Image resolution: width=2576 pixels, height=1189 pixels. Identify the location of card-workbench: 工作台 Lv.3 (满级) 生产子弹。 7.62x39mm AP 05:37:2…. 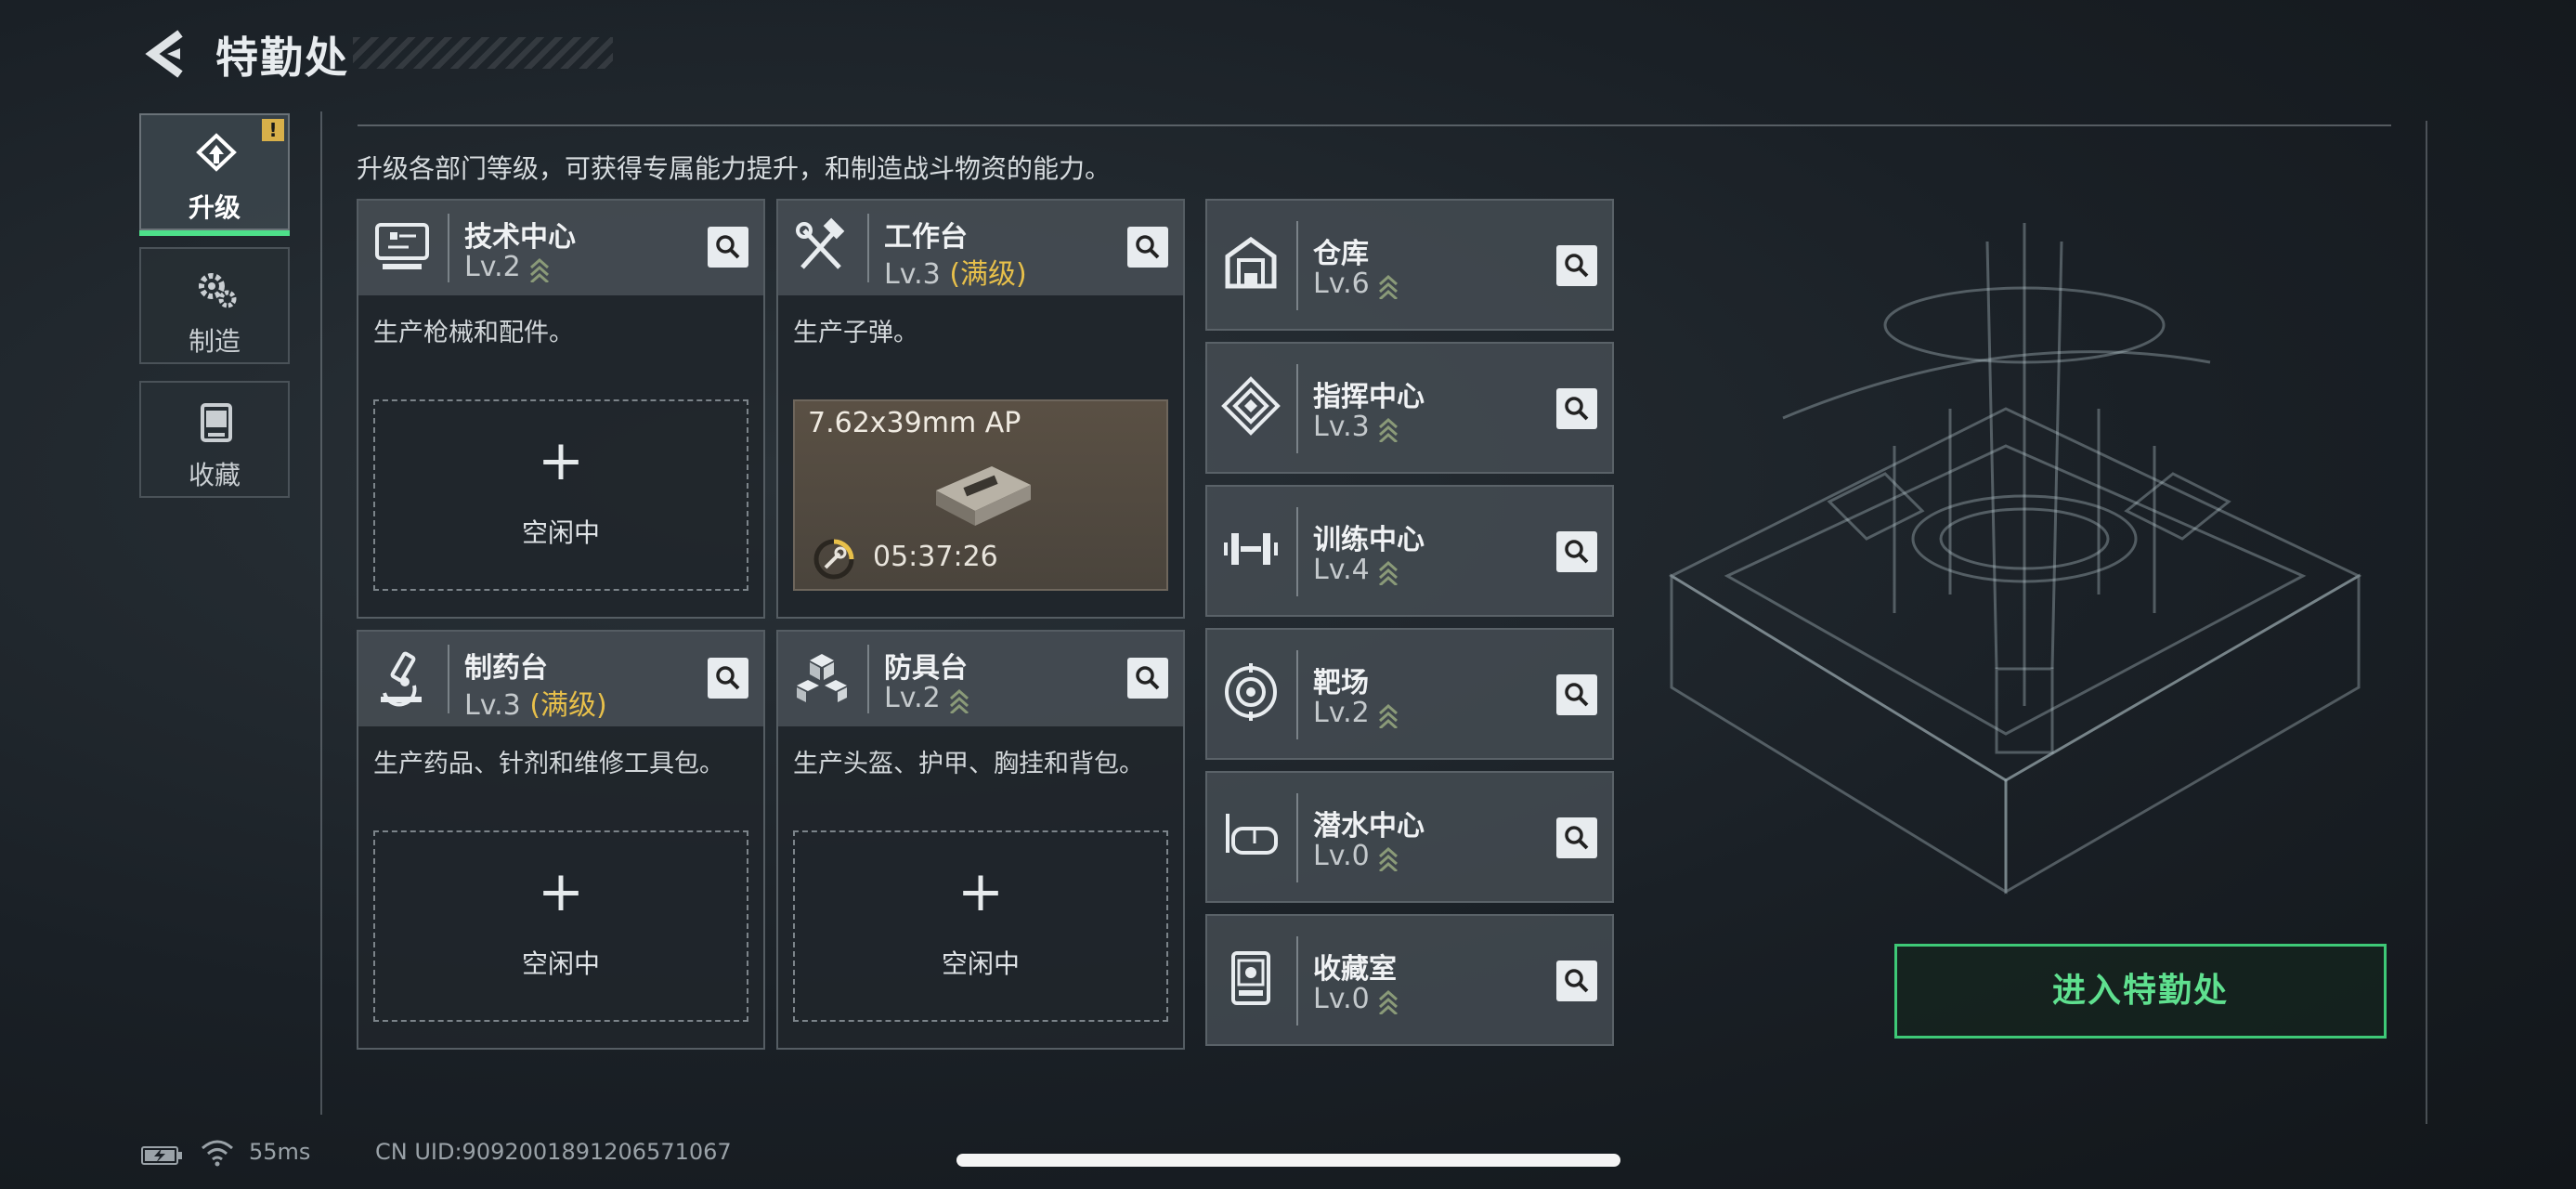
(980, 409).